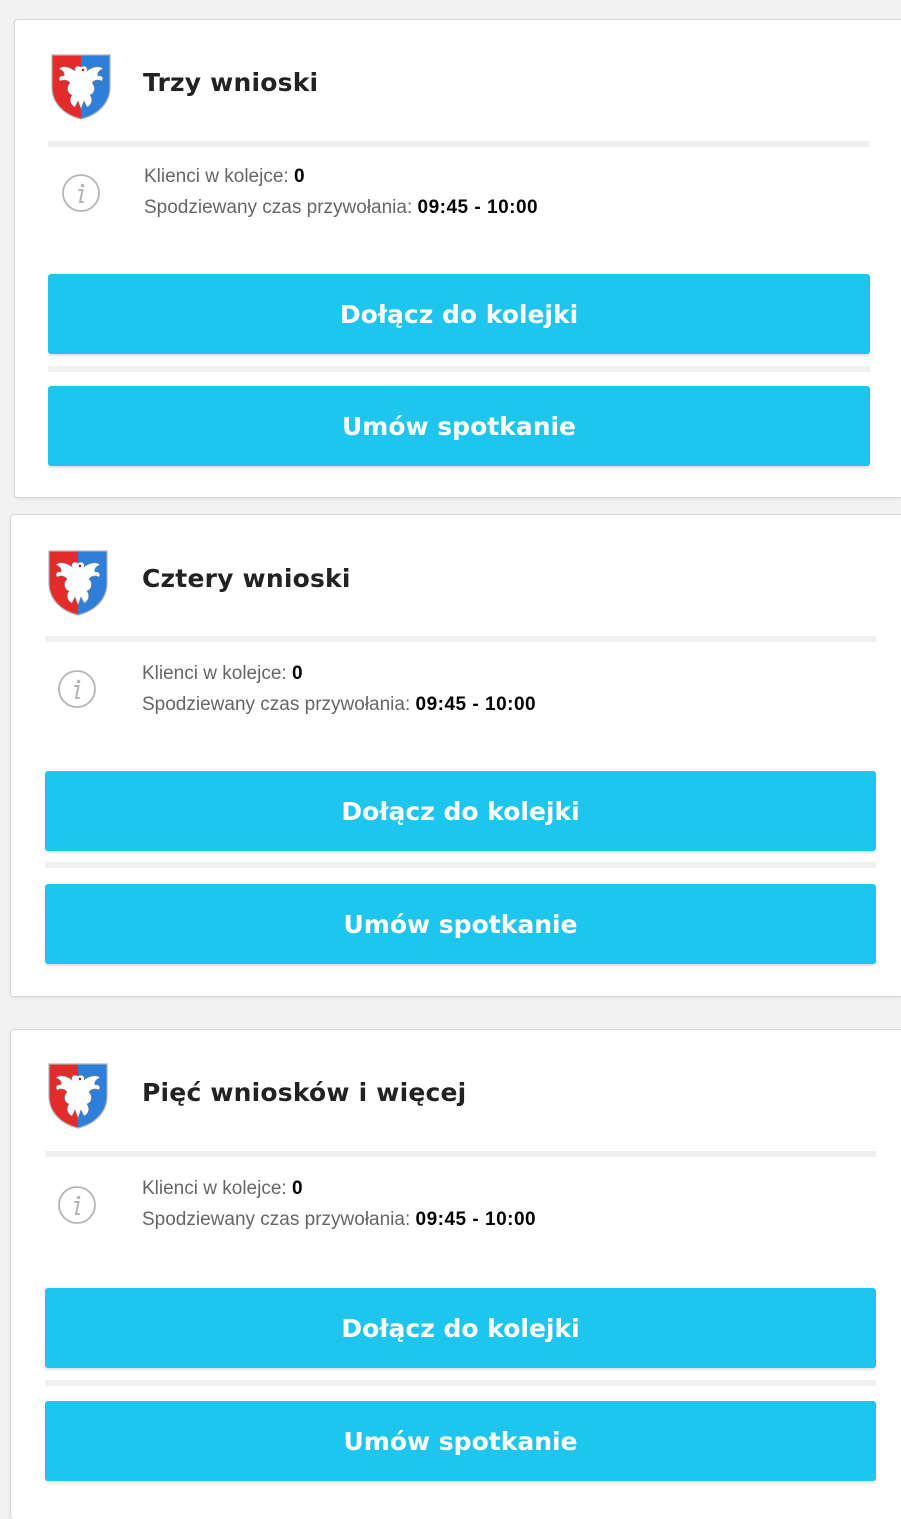 This screenshot has width=901, height=1519. I want to click on service-title: Trzy wnioski, so click(231, 82).